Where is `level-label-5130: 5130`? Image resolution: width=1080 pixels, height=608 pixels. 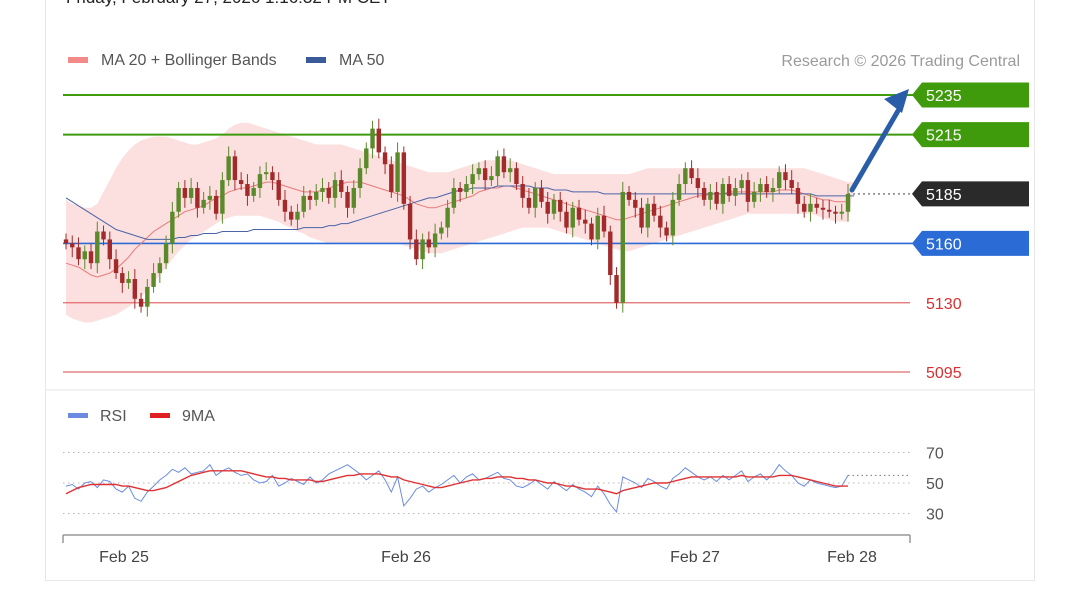
level-label-5130: 5130 is located at coordinates (944, 304).